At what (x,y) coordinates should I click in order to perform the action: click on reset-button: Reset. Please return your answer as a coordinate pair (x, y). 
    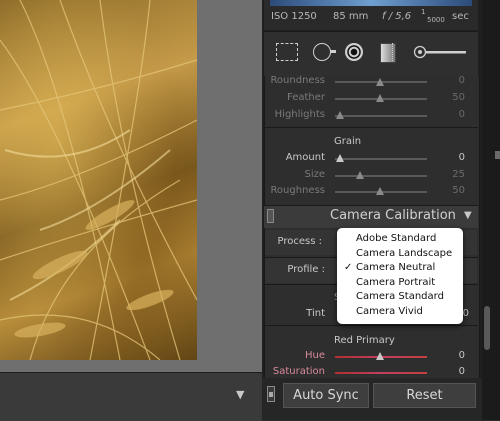
    Looking at the image, I should click on (424, 395).